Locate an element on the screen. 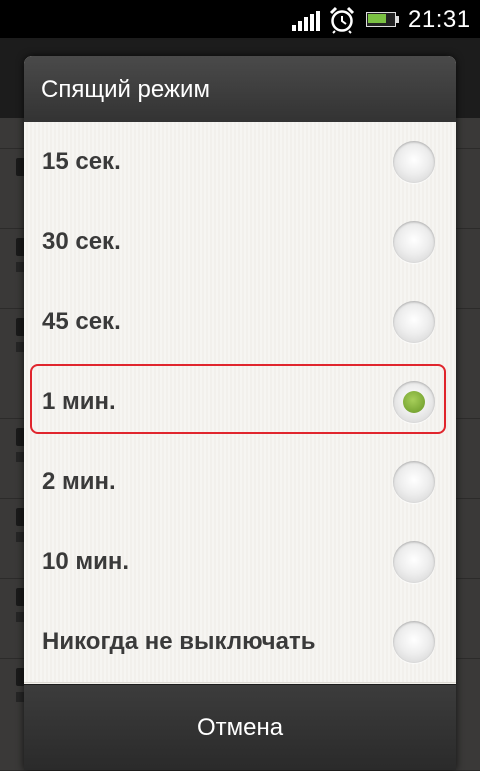  option-1-min: 1 мин. is located at coordinates (240, 402).